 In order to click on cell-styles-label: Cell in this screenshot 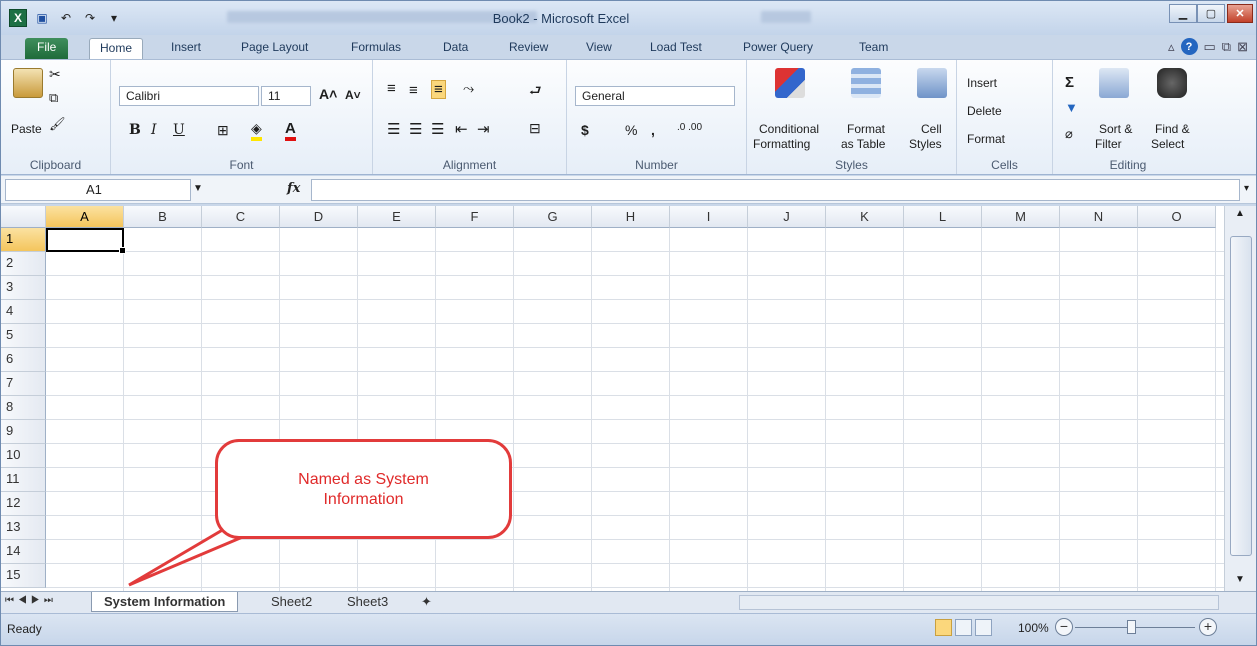, I will do `click(931, 129)`.